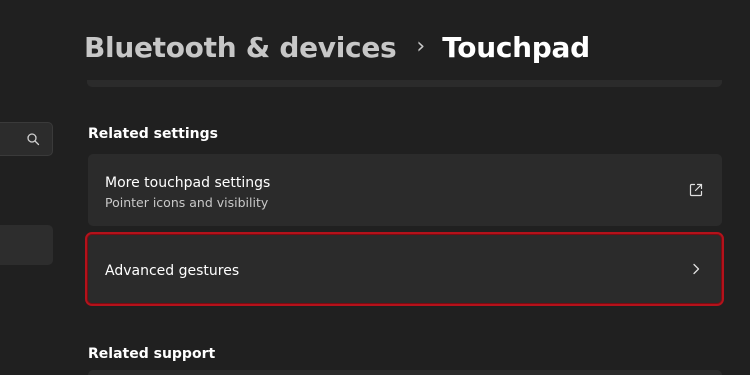  What do you see at coordinates (696, 190) in the screenshot?
I see `external-link-icon` at bounding box center [696, 190].